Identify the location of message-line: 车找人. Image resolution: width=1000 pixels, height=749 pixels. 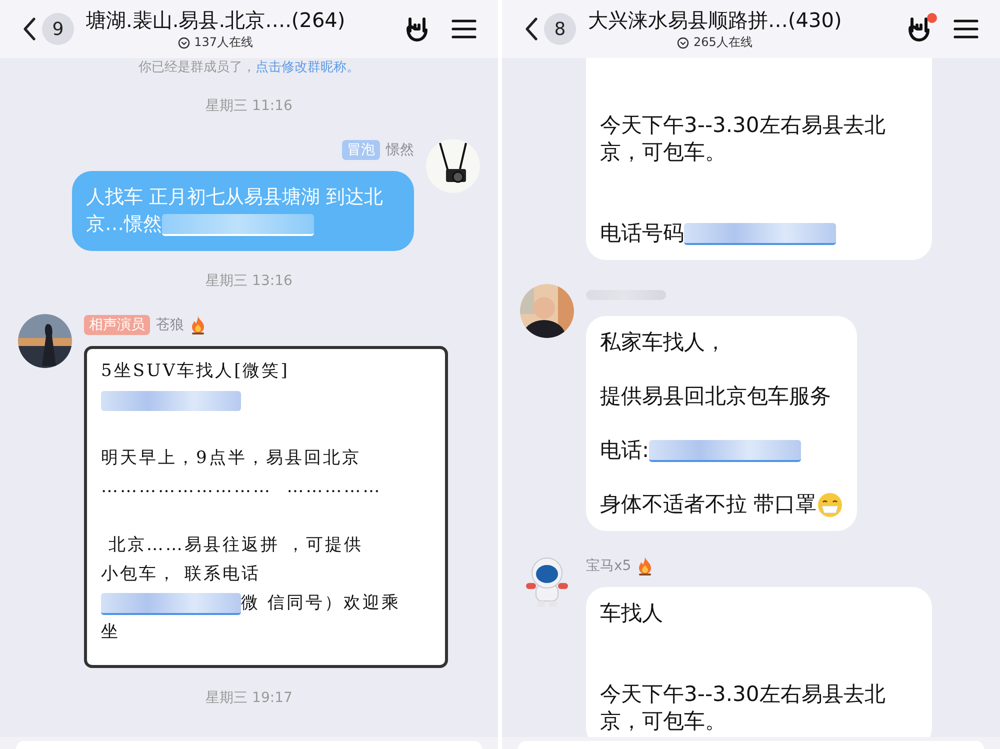
(632, 614).